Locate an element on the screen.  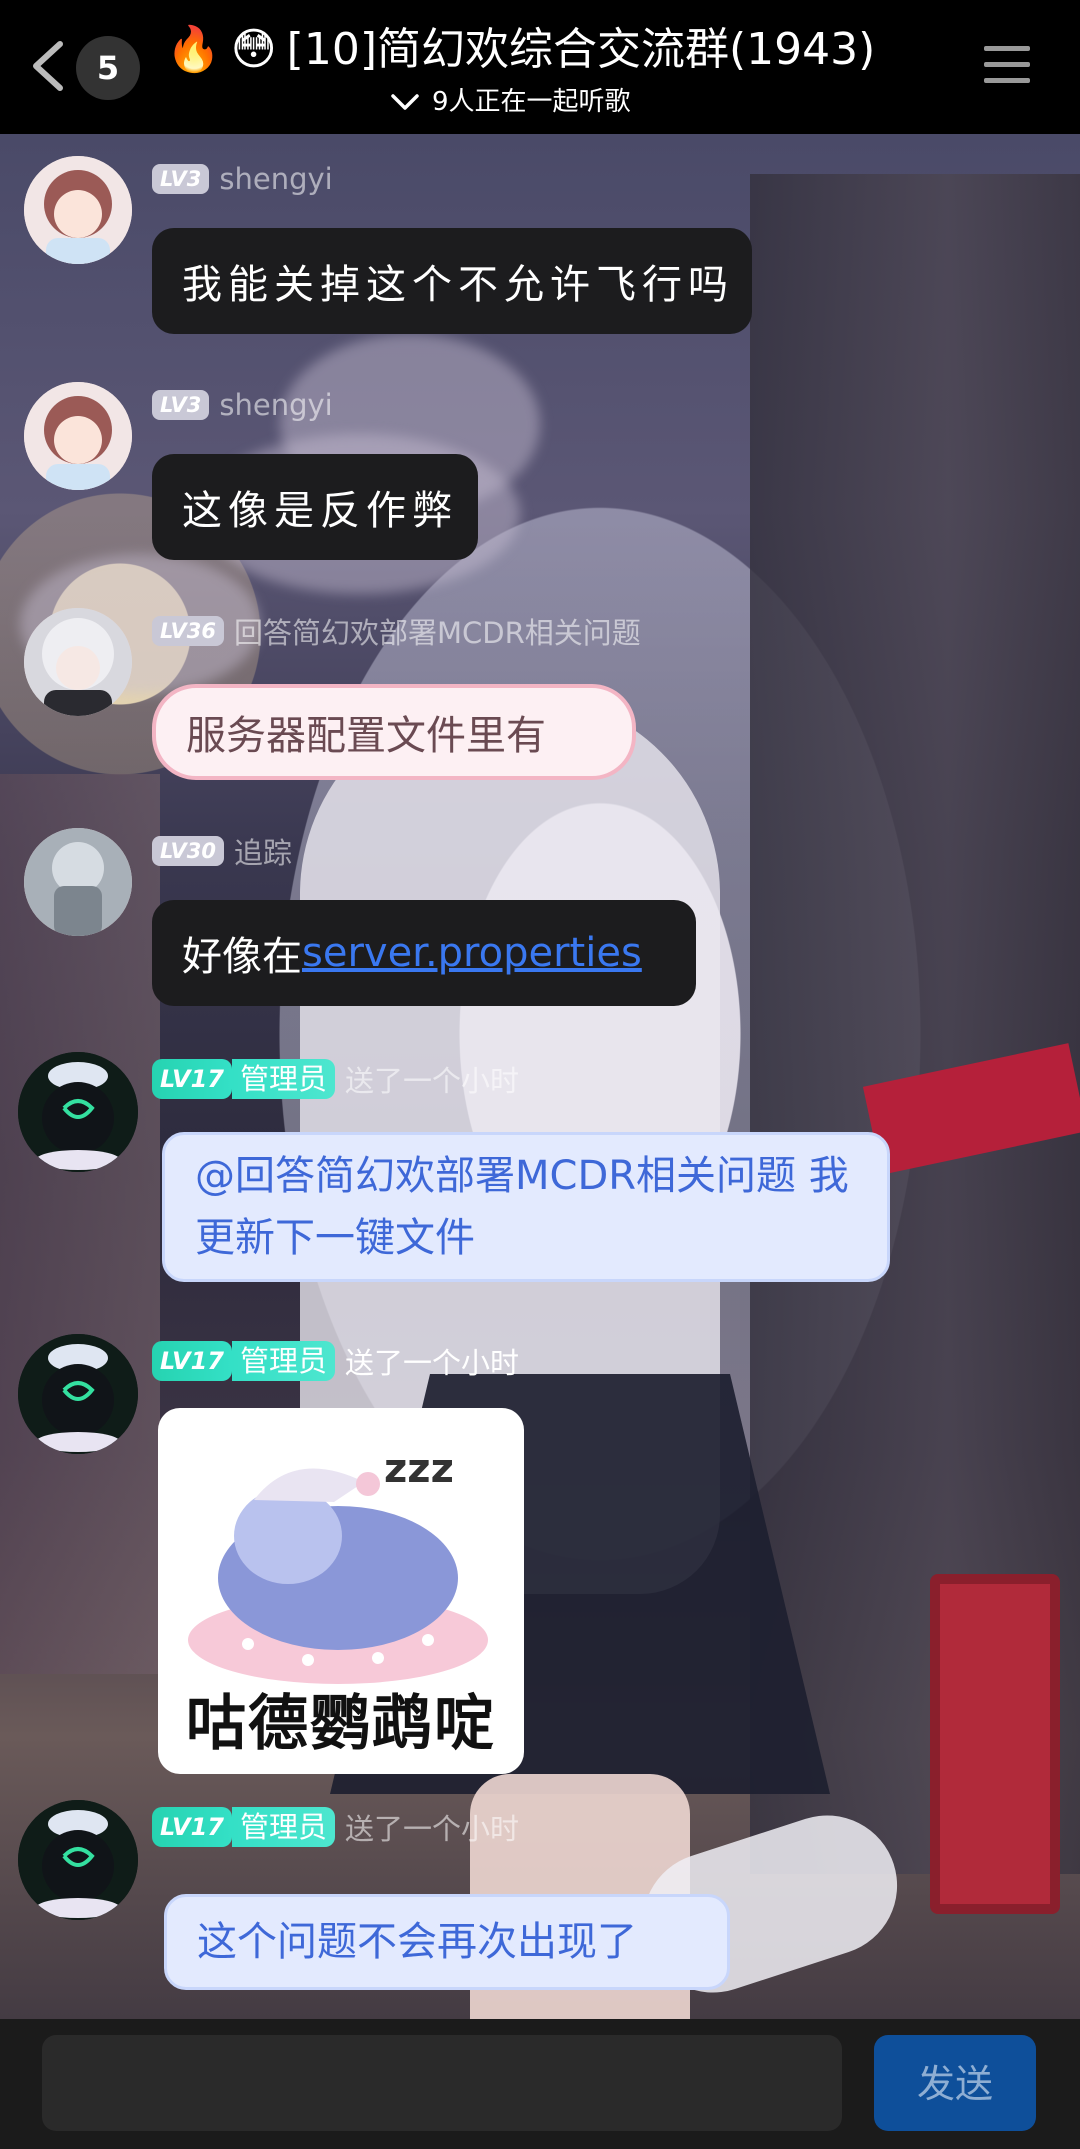
fire-emoji-icon: 🔥 is located at coordinates (193, 49).